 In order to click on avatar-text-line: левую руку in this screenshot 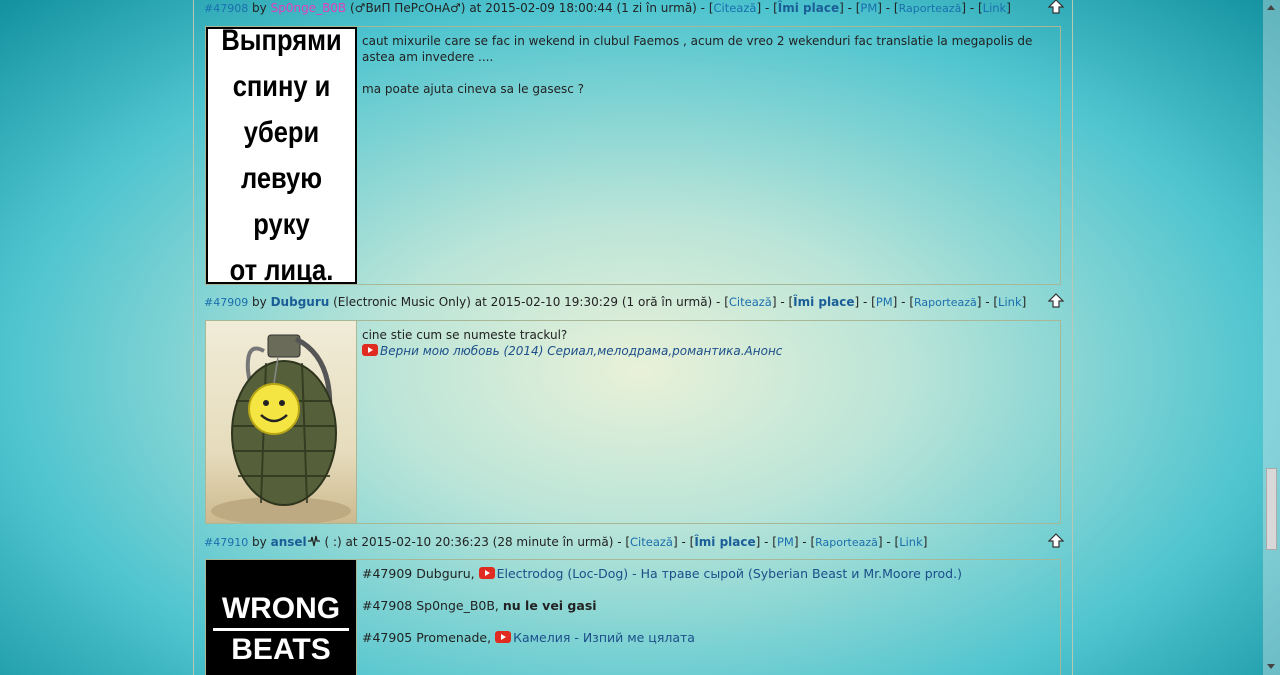, I will do `click(281, 201)`.